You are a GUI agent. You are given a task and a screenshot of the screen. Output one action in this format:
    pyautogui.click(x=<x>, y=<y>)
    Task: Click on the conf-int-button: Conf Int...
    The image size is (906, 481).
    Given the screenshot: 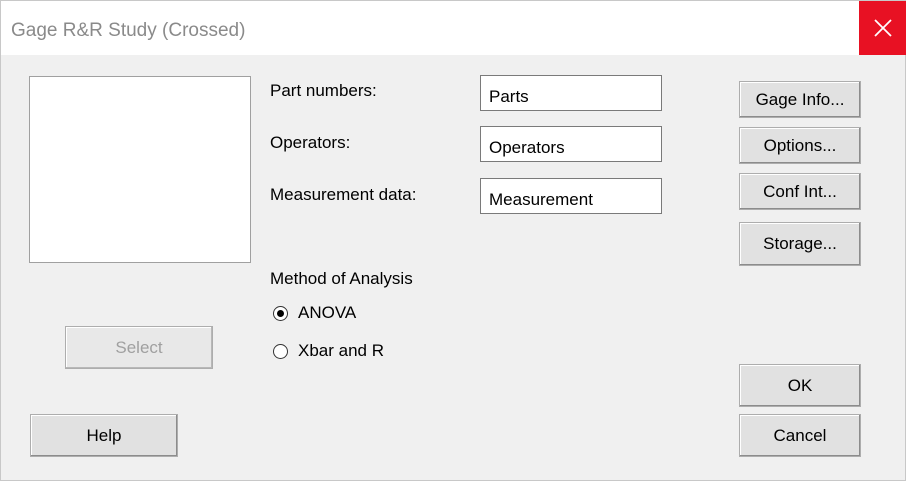 What is the action you would take?
    pyautogui.click(x=800, y=191)
    